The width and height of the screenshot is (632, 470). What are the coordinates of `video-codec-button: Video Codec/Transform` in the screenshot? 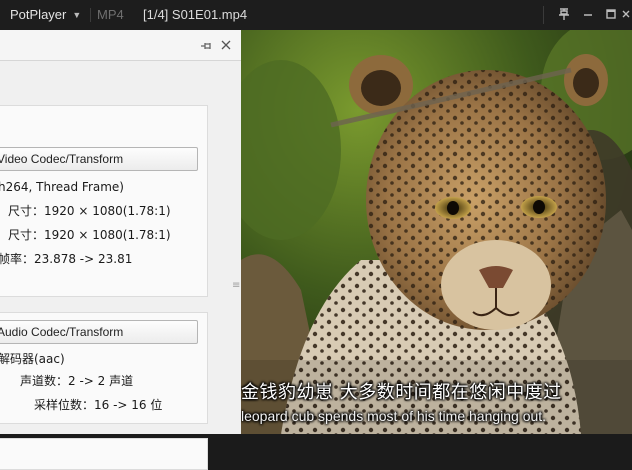 It's located at (99, 159).